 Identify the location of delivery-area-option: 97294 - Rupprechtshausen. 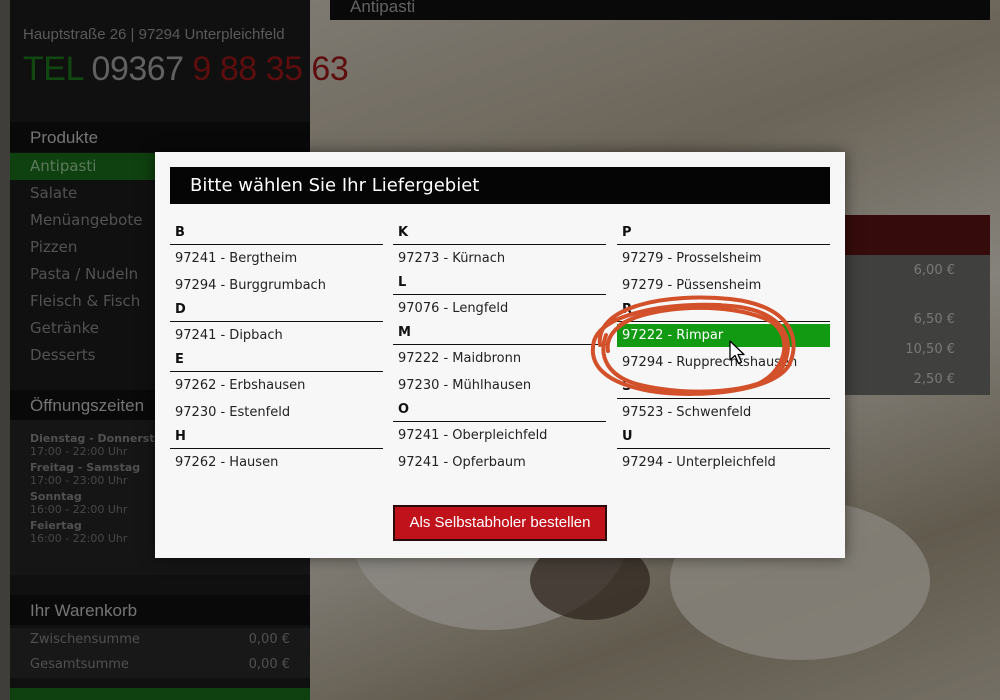
(723, 362).